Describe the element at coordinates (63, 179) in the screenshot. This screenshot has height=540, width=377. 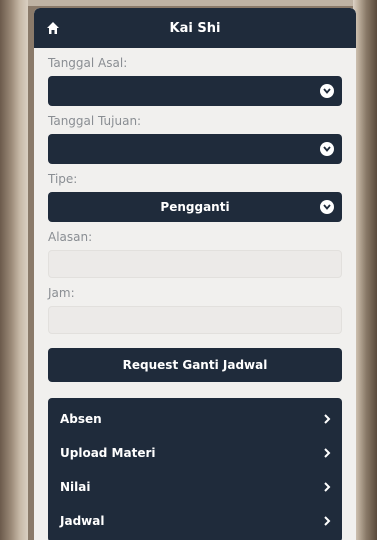
I see `tipe-label: Tipe:` at that location.